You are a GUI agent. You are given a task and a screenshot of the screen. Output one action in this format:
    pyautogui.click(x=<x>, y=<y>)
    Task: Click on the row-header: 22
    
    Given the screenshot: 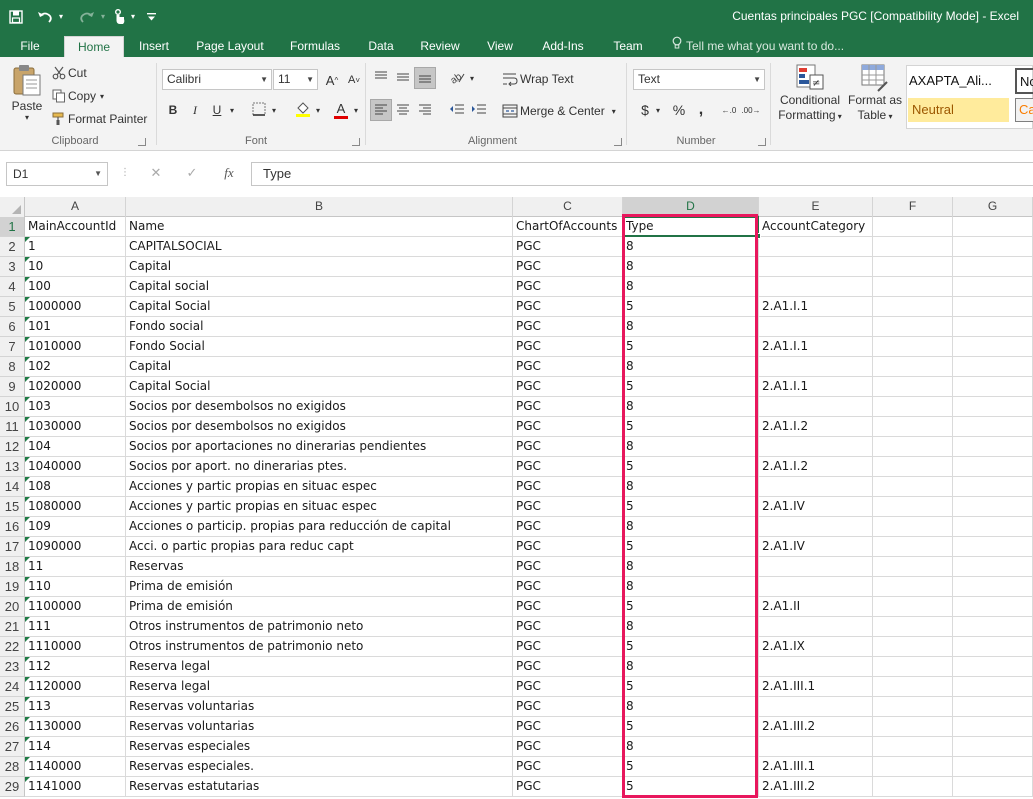 What is the action you would take?
    pyautogui.click(x=12, y=647)
    